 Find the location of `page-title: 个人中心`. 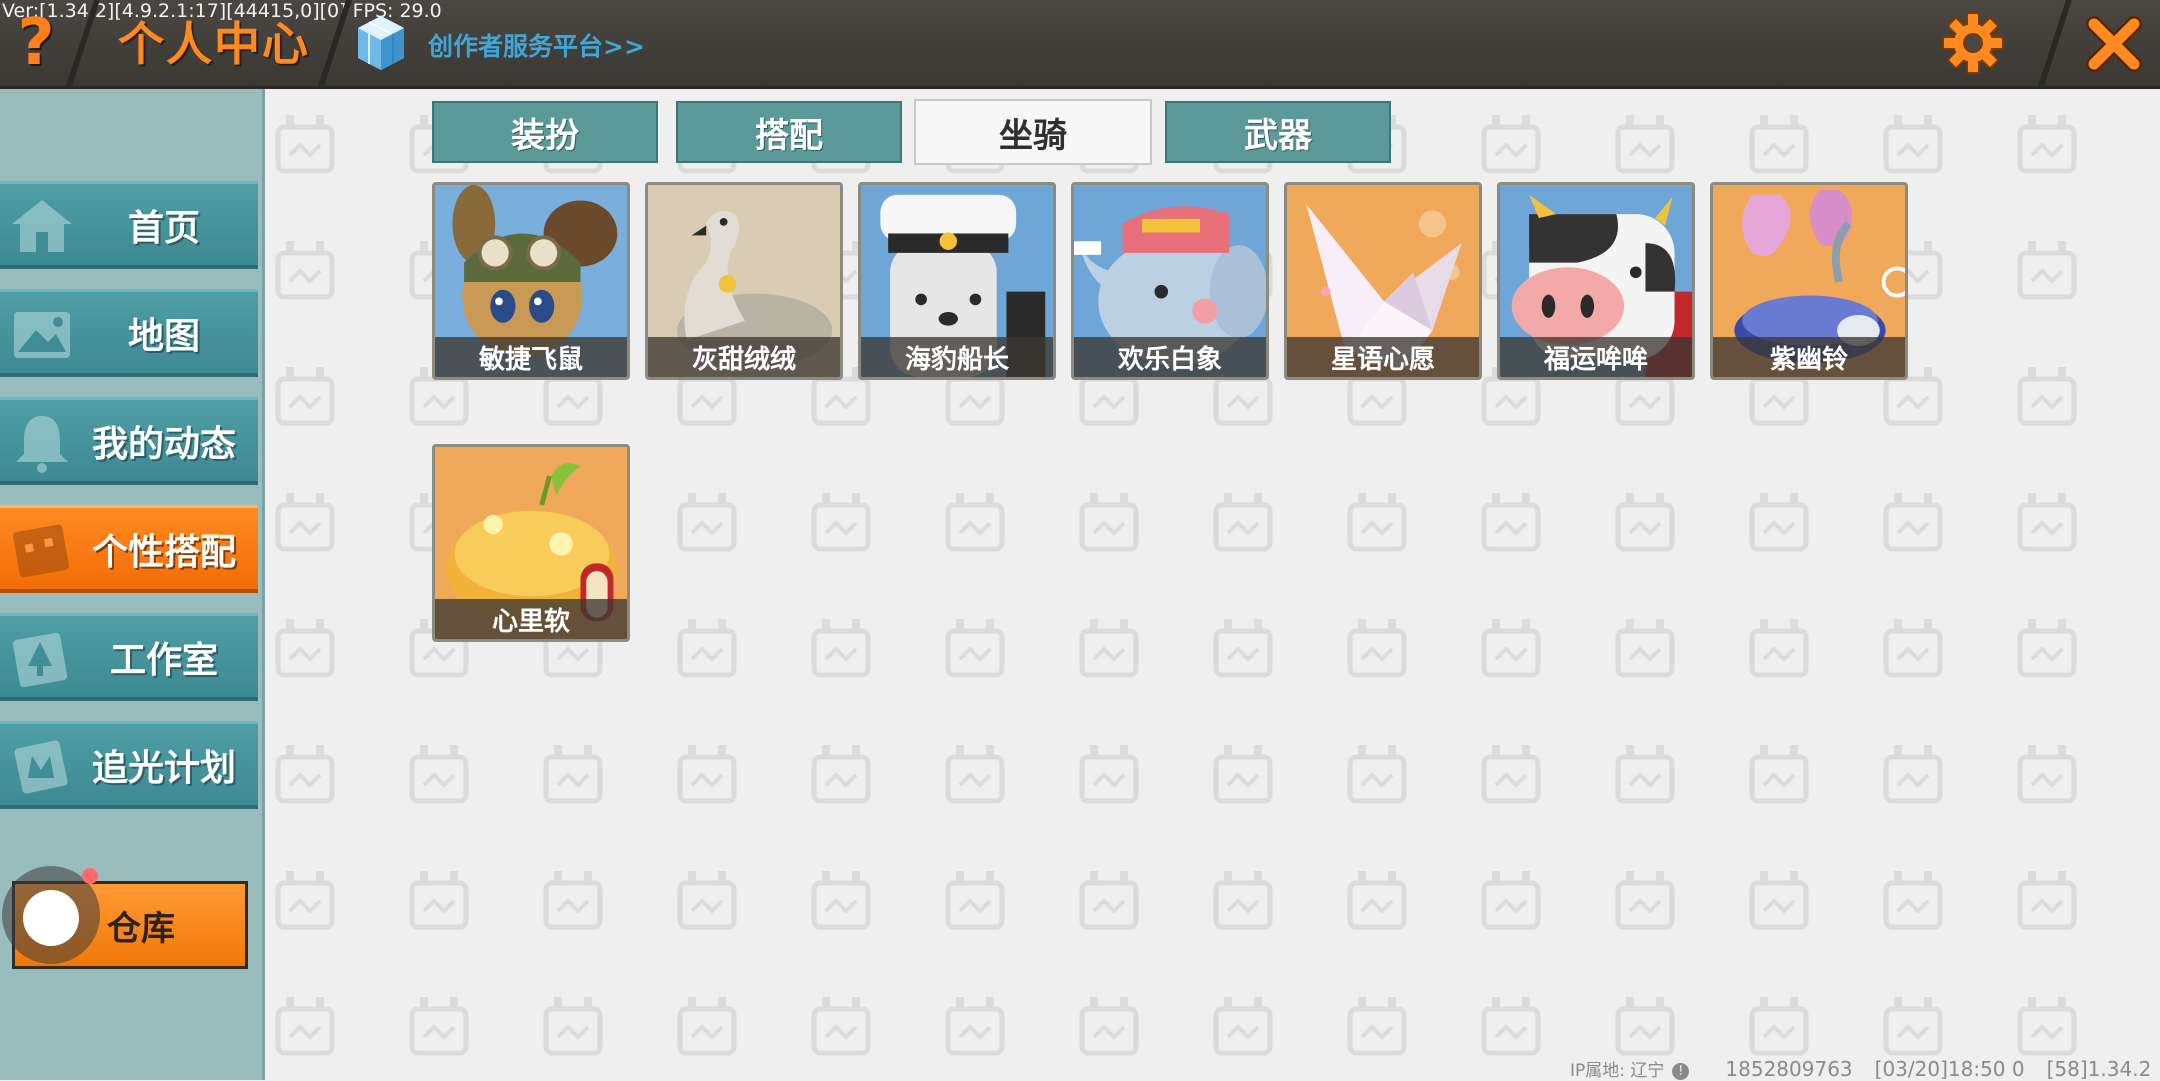

page-title: 个人中心 is located at coordinates (214, 44).